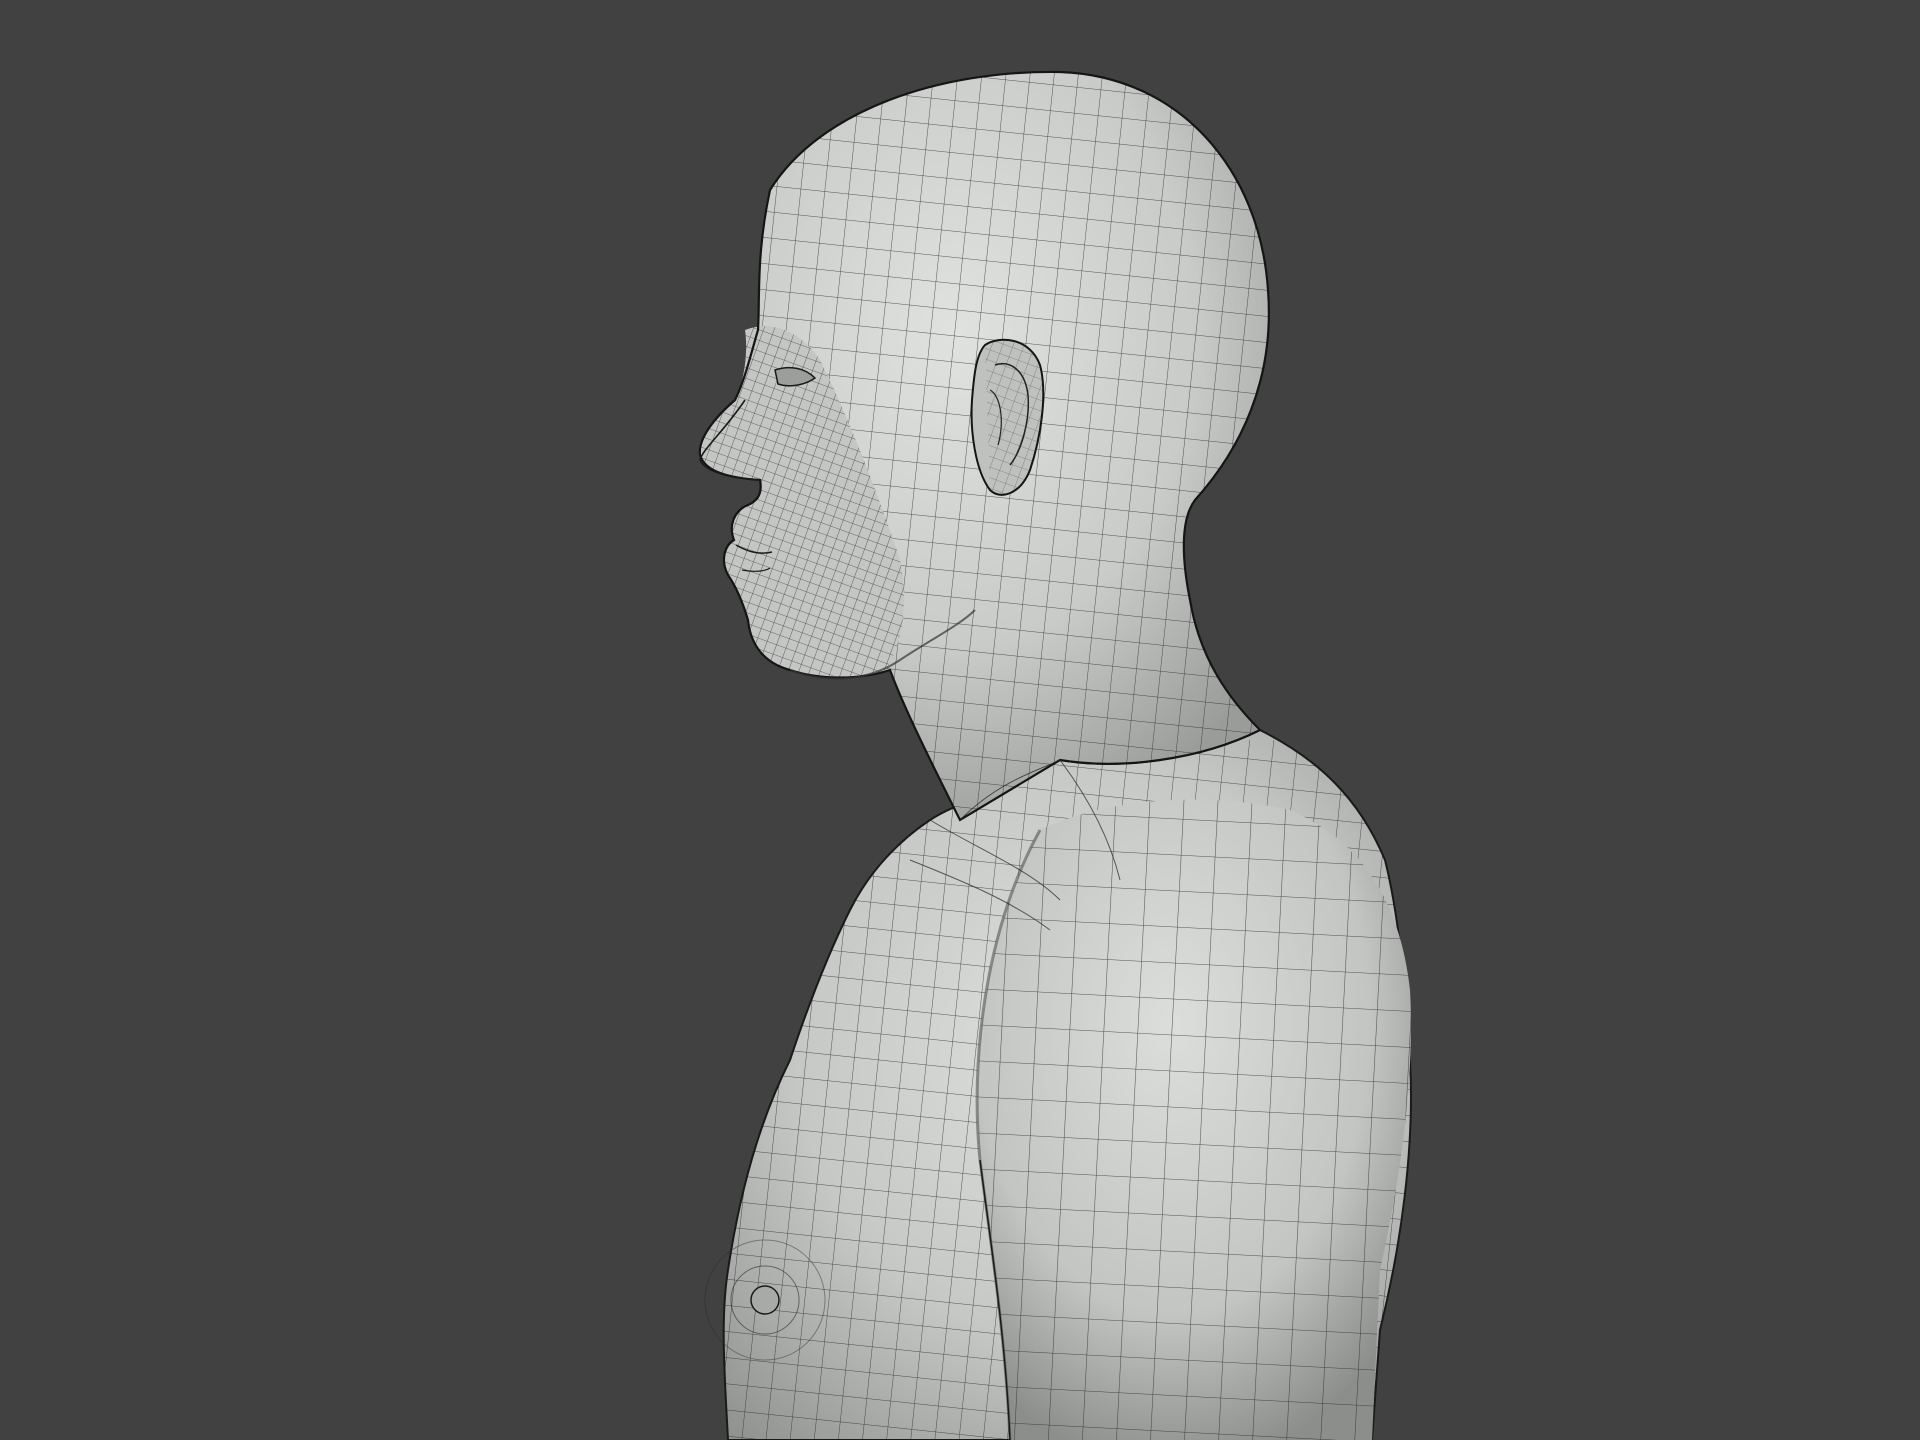 This screenshot has width=1920, height=1440. I want to click on shoulder-mesh, so click(1193, 1119).